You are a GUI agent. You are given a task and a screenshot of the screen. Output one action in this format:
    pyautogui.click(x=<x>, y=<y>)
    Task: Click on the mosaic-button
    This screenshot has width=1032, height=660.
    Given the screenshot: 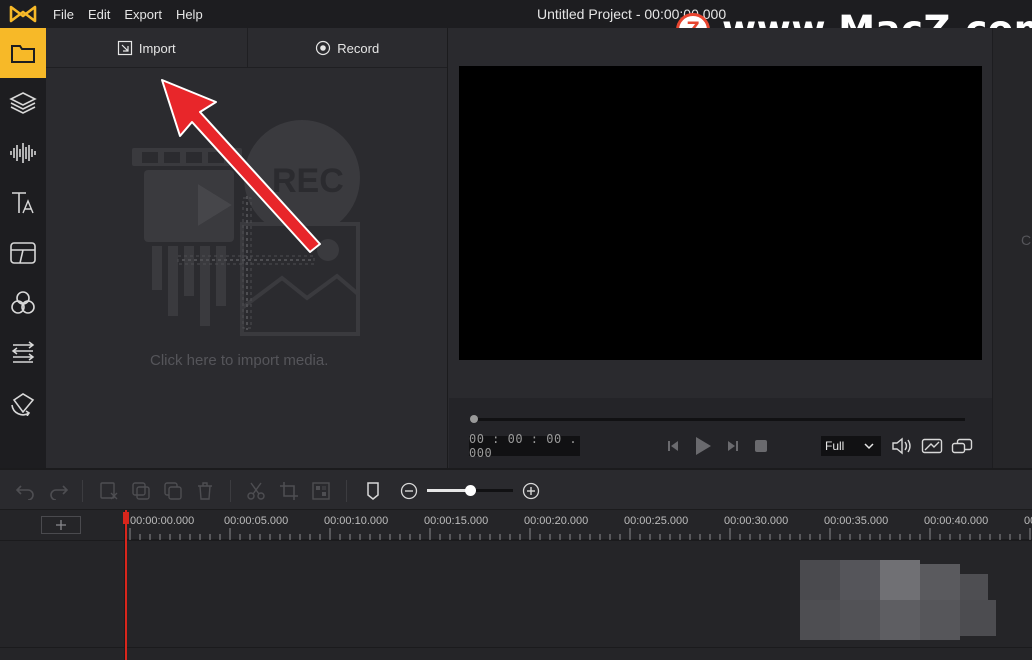 What is the action you would take?
    pyautogui.click(x=321, y=491)
    